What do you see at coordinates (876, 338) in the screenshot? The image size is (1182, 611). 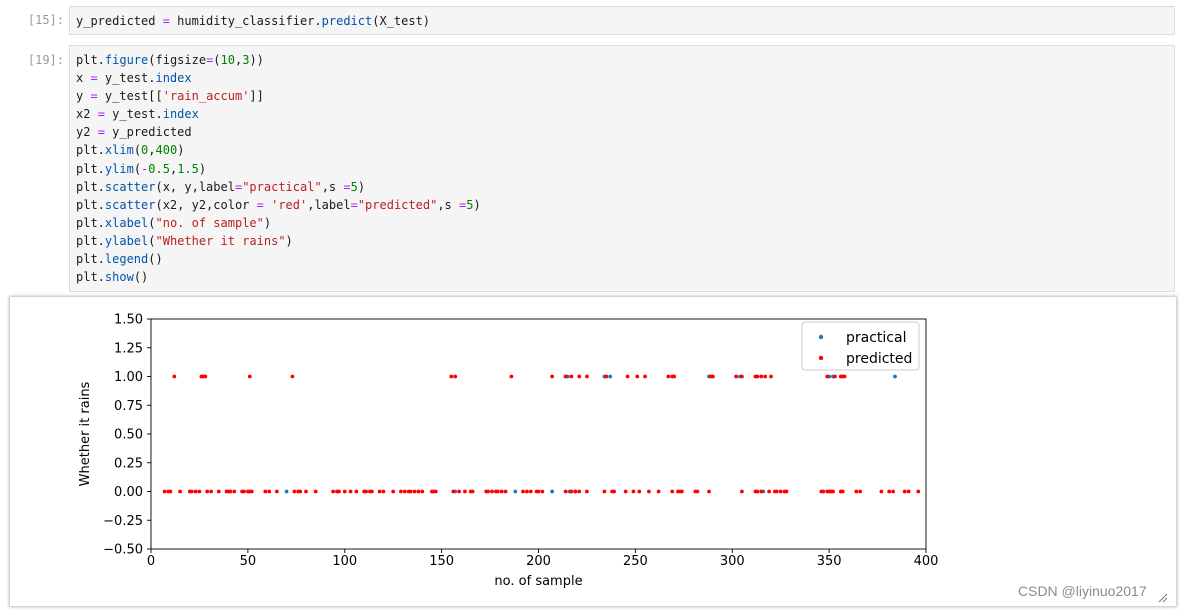 I see `legend-label: practical` at bounding box center [876, 338].